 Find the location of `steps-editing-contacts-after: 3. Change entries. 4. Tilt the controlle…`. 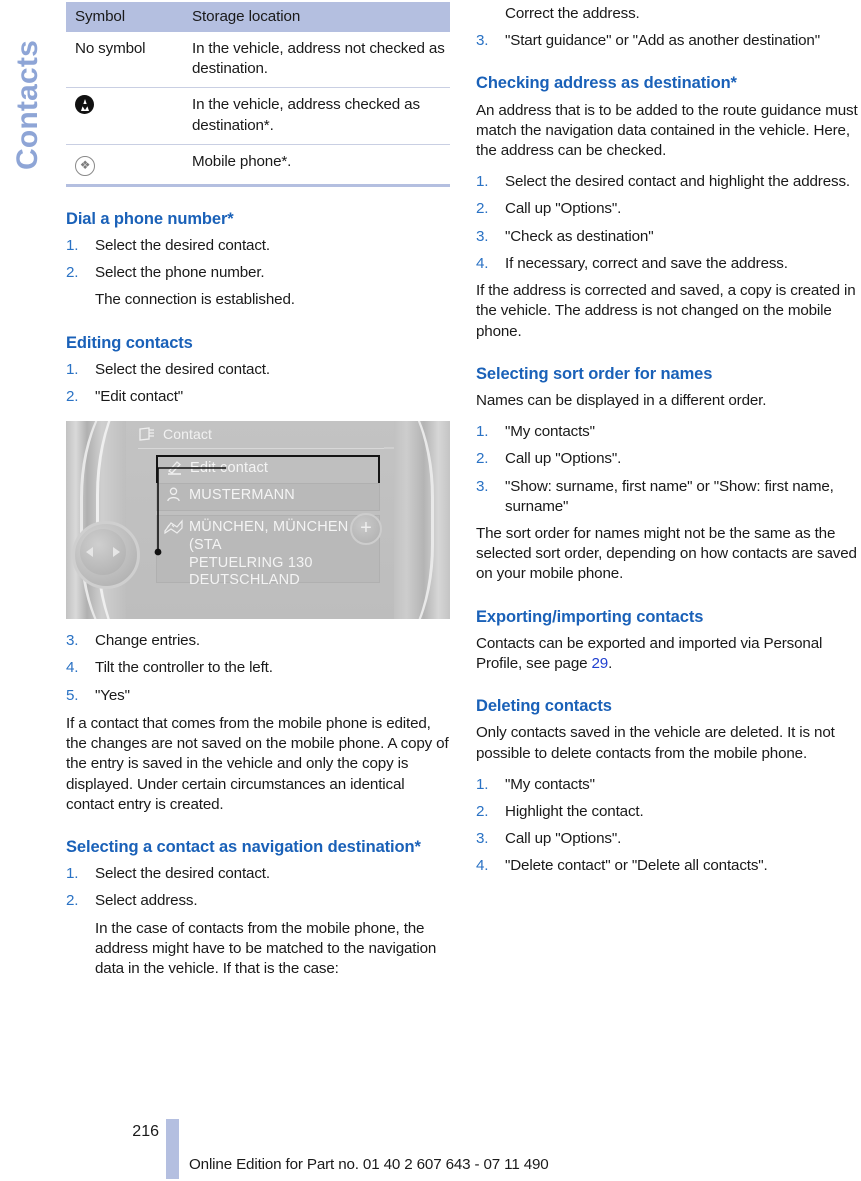

steps-editing-contacts-after: 3. Change entries. 4. Tilt the controlle… is located at coordinates (258, 668).